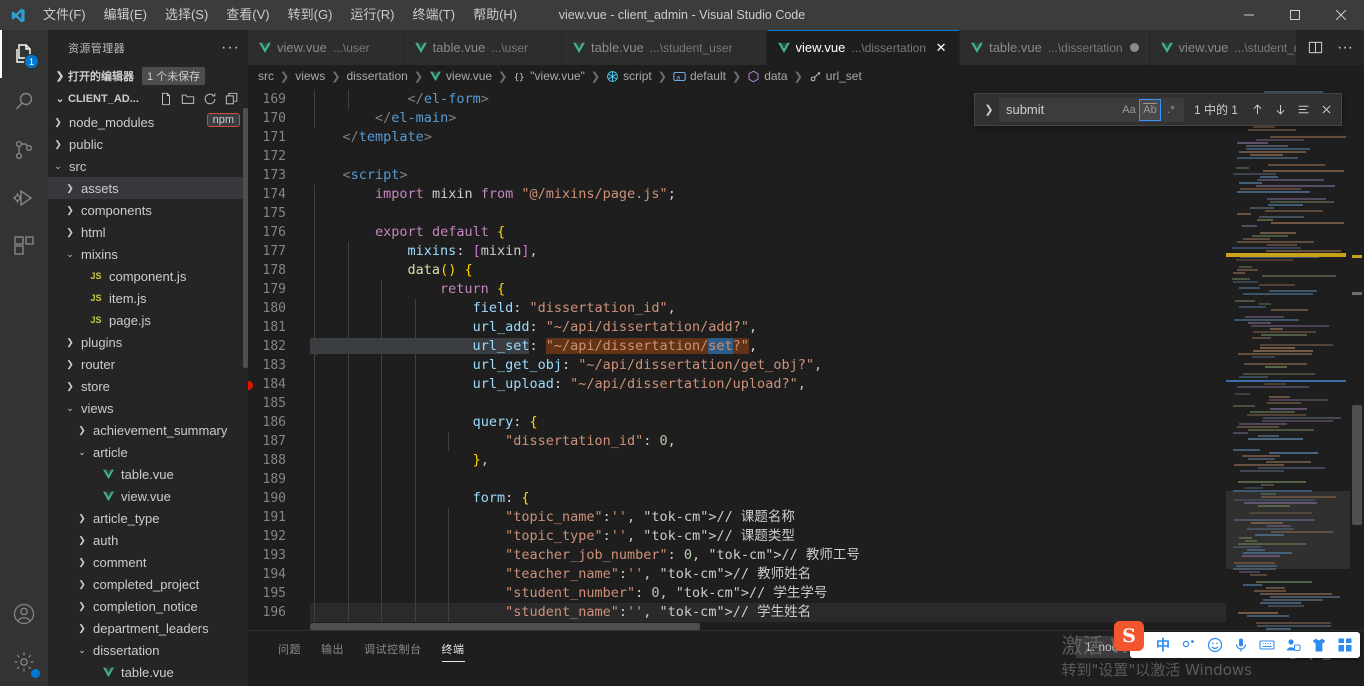 The image size is (1364, 686). Describe the element at coordinates (24, 198) in the screenshot. I see `run-debug-icon` at that location.